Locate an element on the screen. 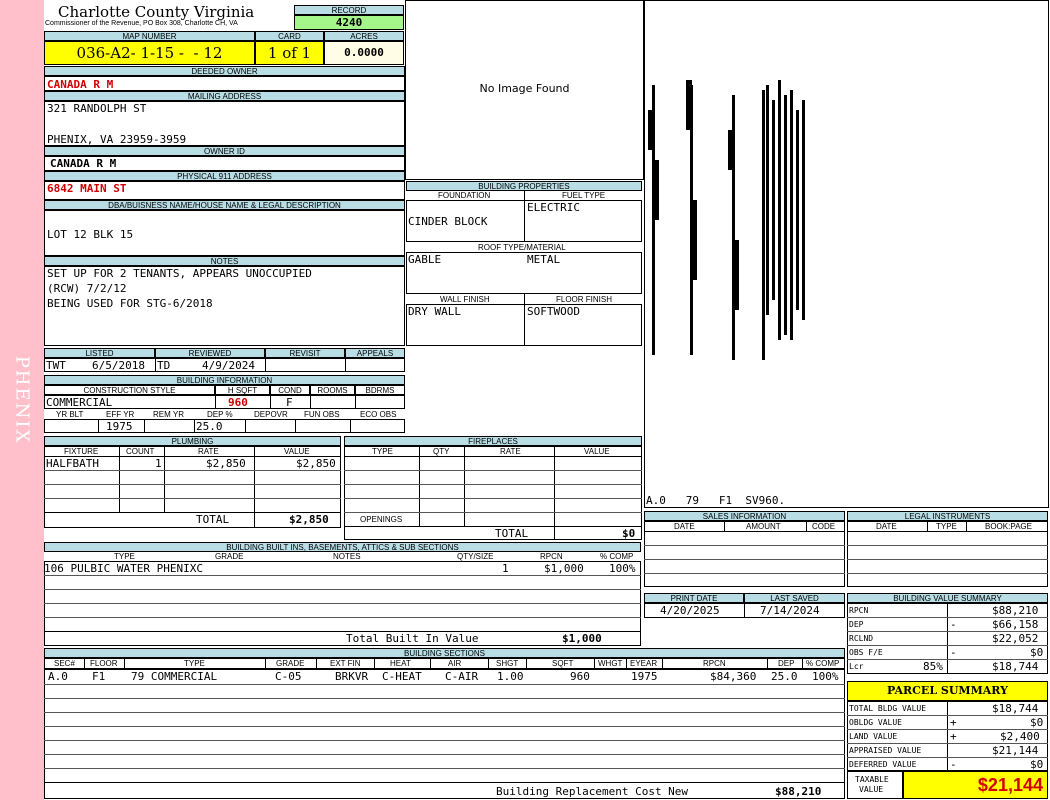 The width and height of the screenshot is (1050, 800). lister: TWT is located at coordinates (56, 365).